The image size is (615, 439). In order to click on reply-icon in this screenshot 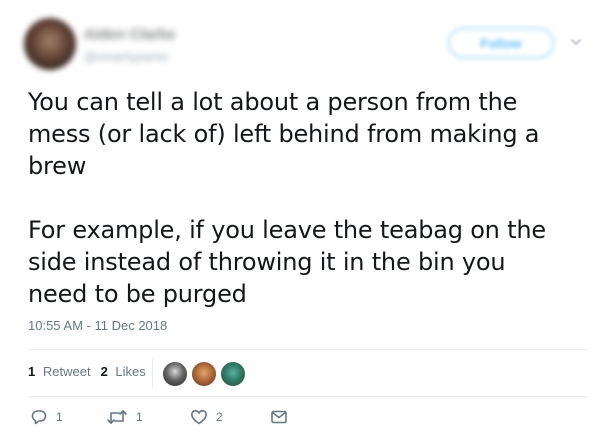, I will do `click(39, 417)`.